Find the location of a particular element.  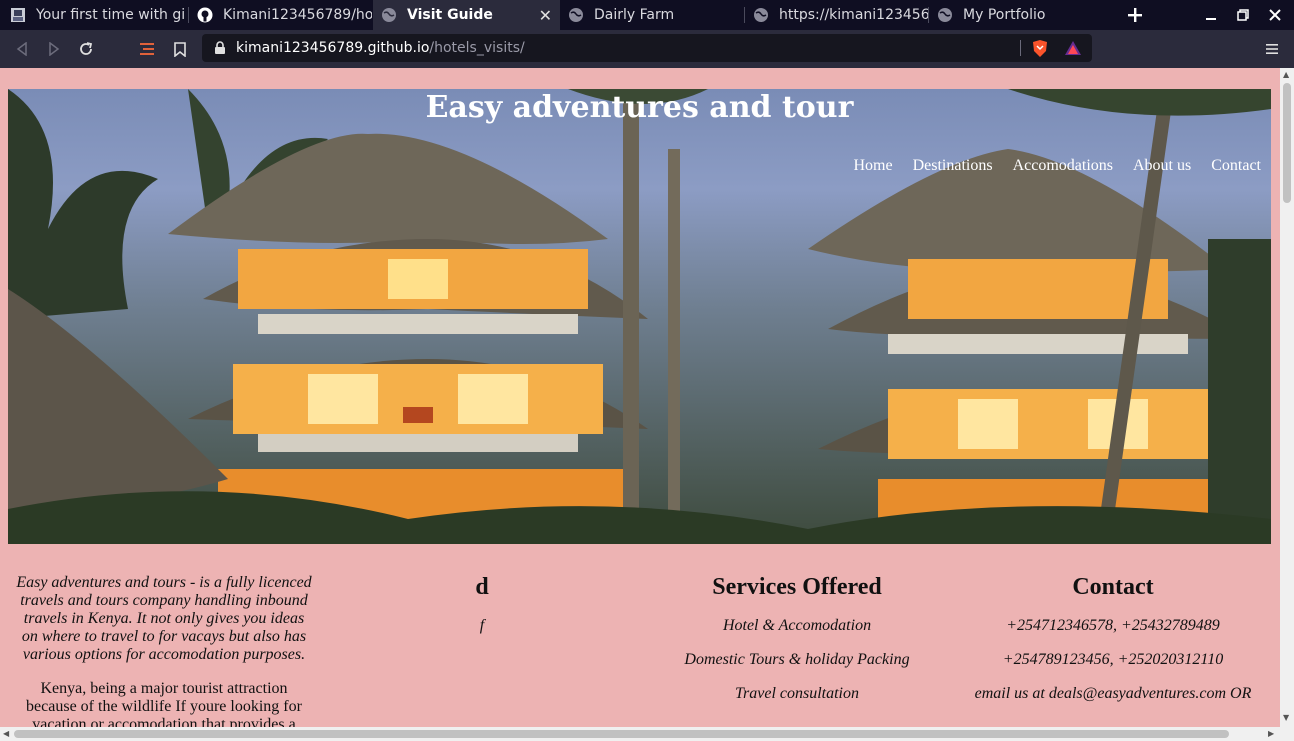

forward-arrow-icon is located at coordinates (54, 49).